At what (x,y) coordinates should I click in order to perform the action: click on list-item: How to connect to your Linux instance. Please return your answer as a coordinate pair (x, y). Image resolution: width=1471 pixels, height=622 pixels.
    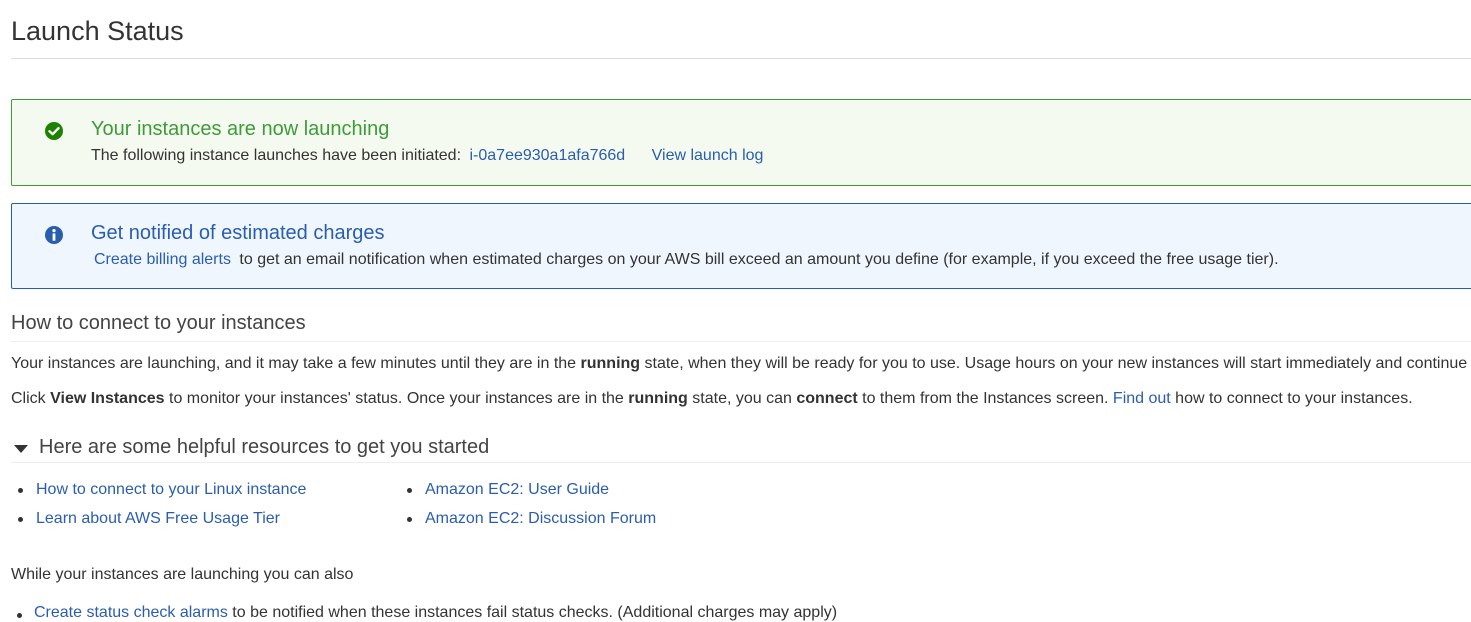
    Looking at the image, I should click on (158, 494).